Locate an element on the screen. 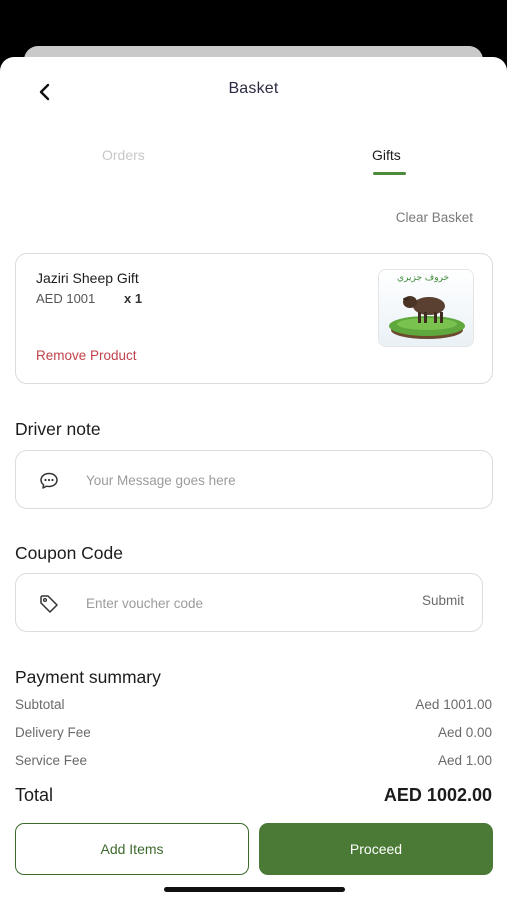  home-indicator is located at coordinates (254, 889).